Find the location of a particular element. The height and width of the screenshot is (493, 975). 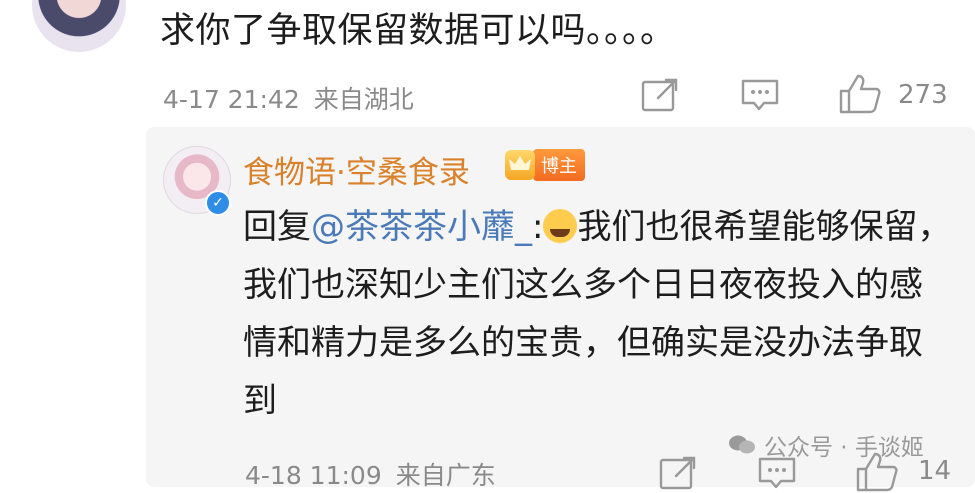

crown-icon is located at coordinates (520, 165).